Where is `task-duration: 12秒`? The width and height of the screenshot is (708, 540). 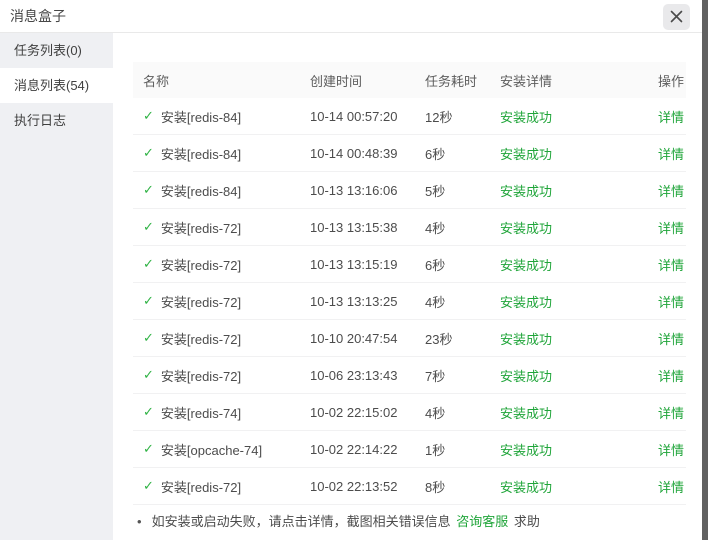 task-duration: 12秒 is located at coordinates (439, 117).